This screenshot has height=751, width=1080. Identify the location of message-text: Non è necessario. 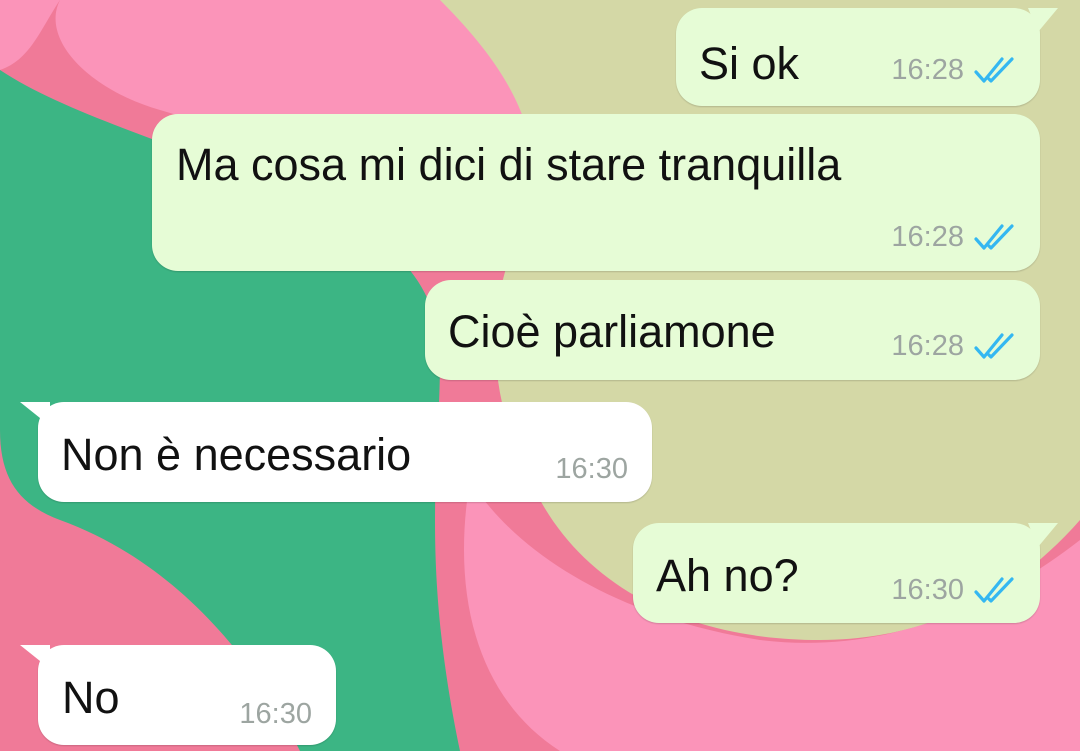
(236, 454).